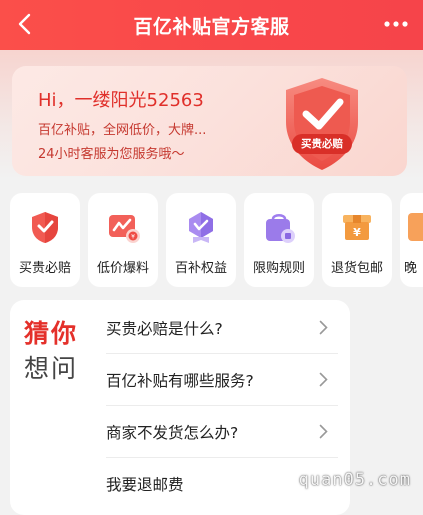  I want to click on faq-question: 百亿补贴有哪些服务?, so click(222, 380).